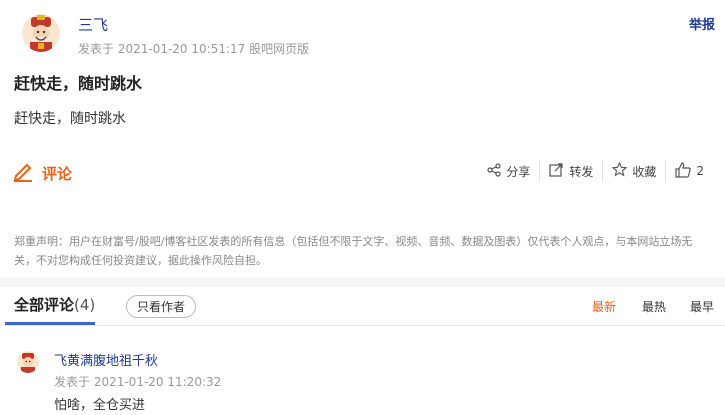 The image size is (725, 415). Describe the element at coordinates (93, 24) in the screenshot. I see `author-name: 三飞` at that location.